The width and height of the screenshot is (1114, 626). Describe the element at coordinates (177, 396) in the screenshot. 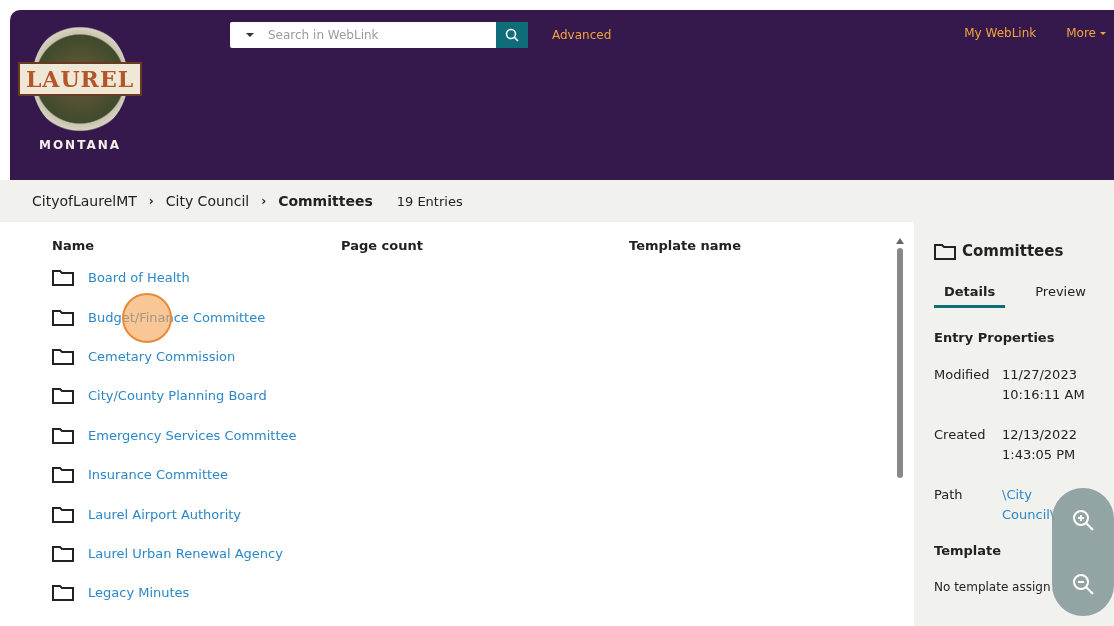

I see `folder-link: City/County Planning Board` at that location.